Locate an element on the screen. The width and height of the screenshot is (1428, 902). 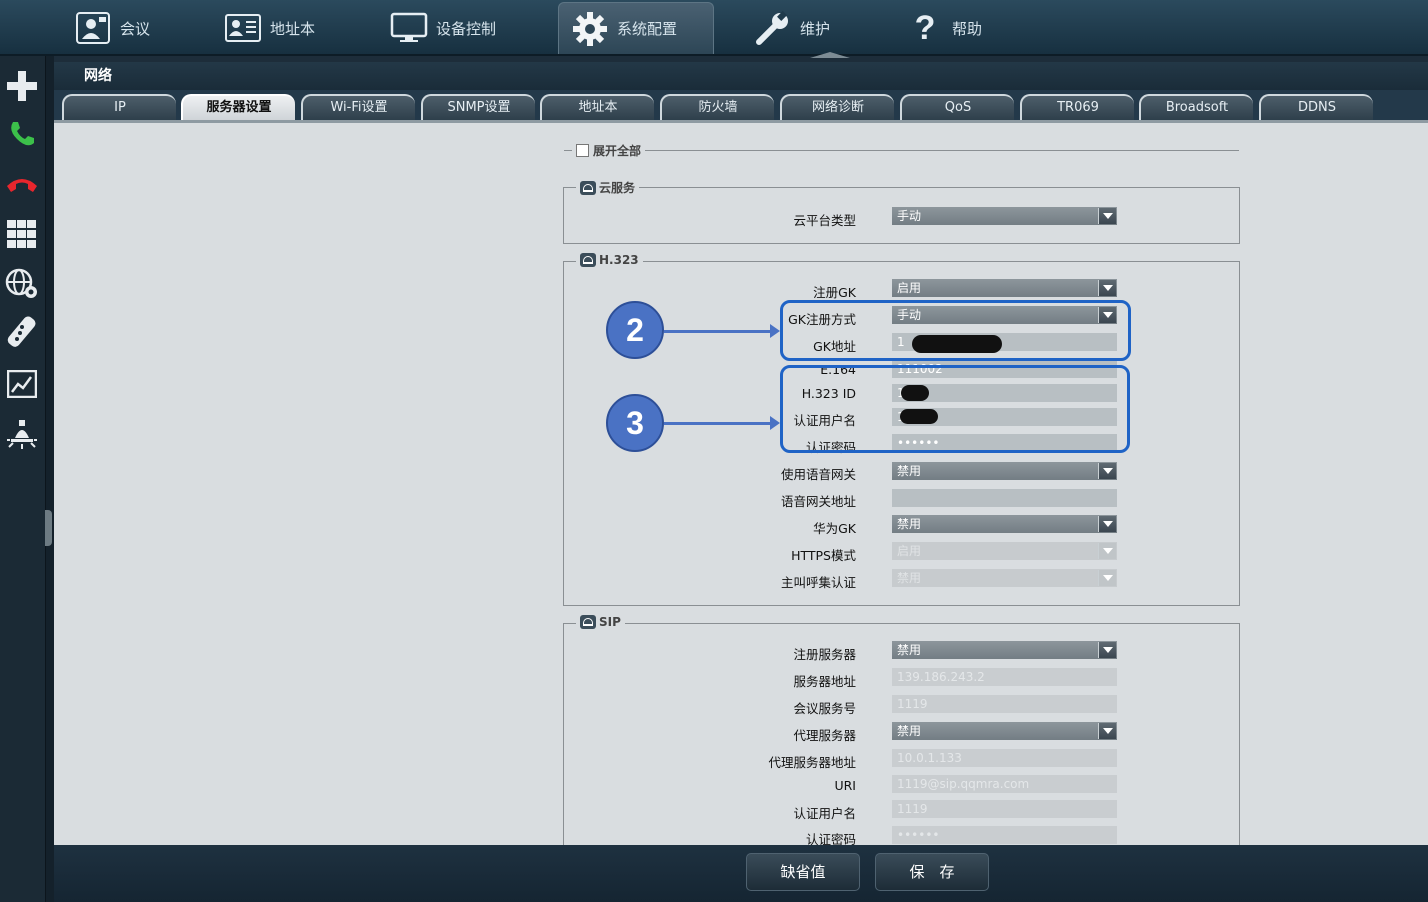
proxy-server-address-input: 10.0.1.133 is located at coordinates (1004, 758).